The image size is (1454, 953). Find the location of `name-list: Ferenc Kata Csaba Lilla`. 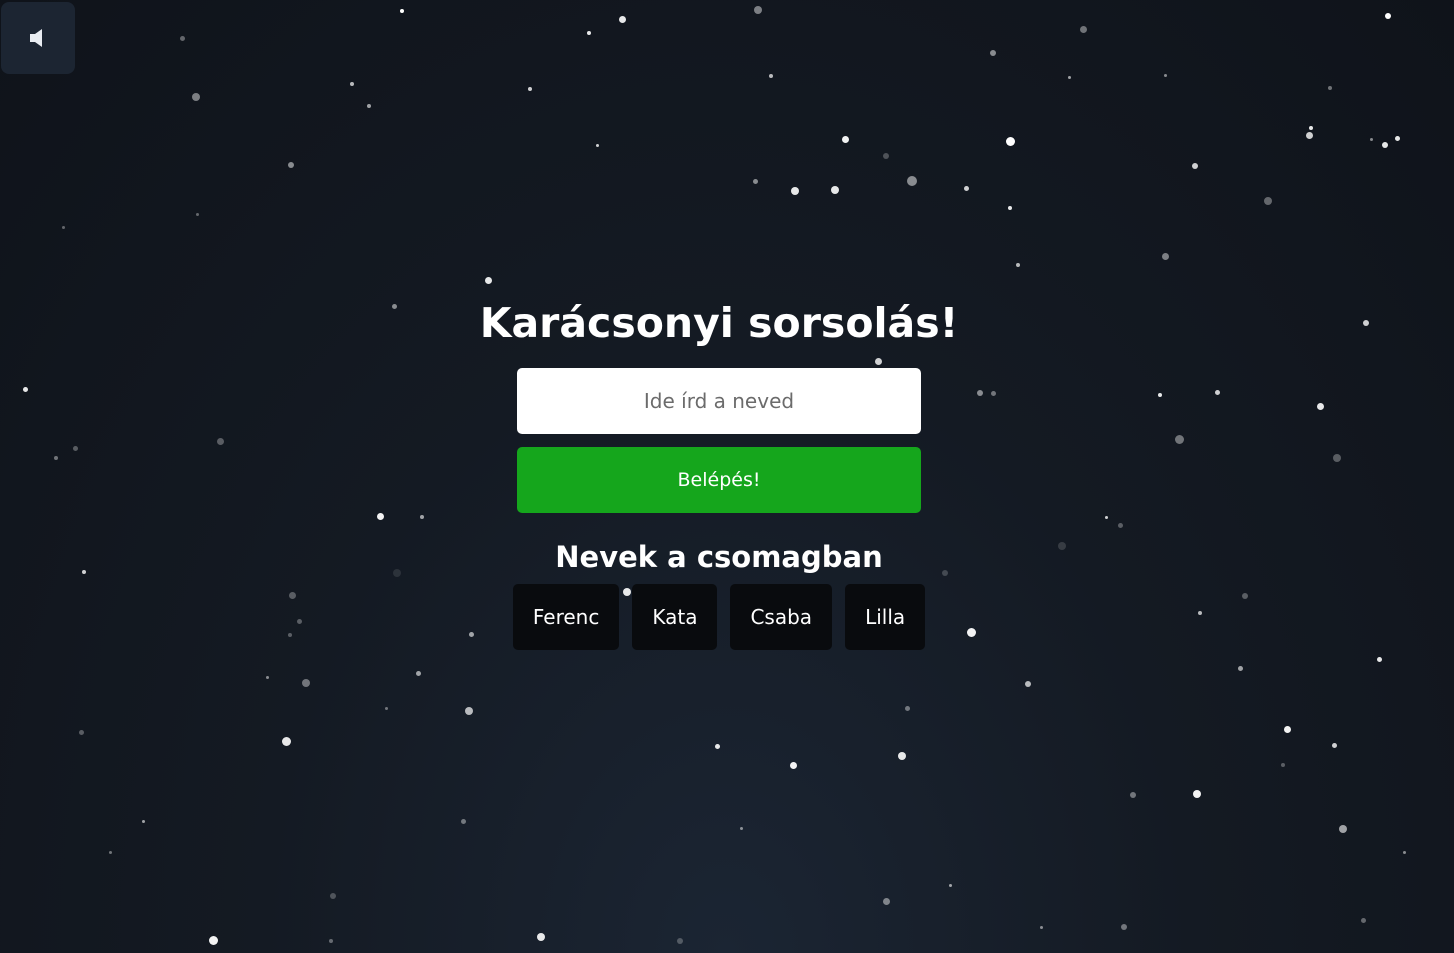

name-list: Ferenc Kata Csaba Lilla is located at coordinates (719, 617).